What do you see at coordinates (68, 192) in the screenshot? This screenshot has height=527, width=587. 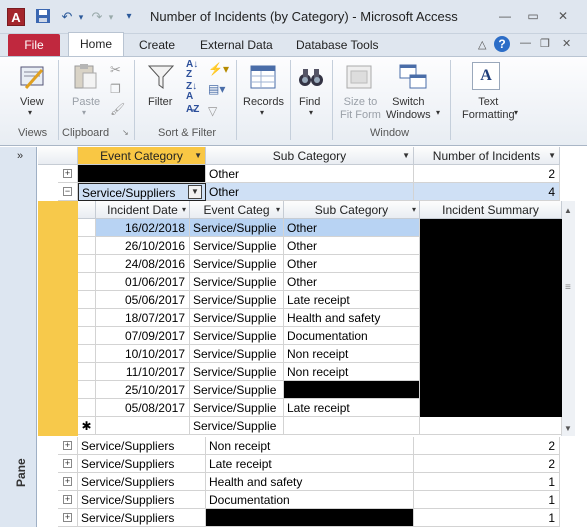 I see `row-expander-cell: −` at bounding box center [68, 192].